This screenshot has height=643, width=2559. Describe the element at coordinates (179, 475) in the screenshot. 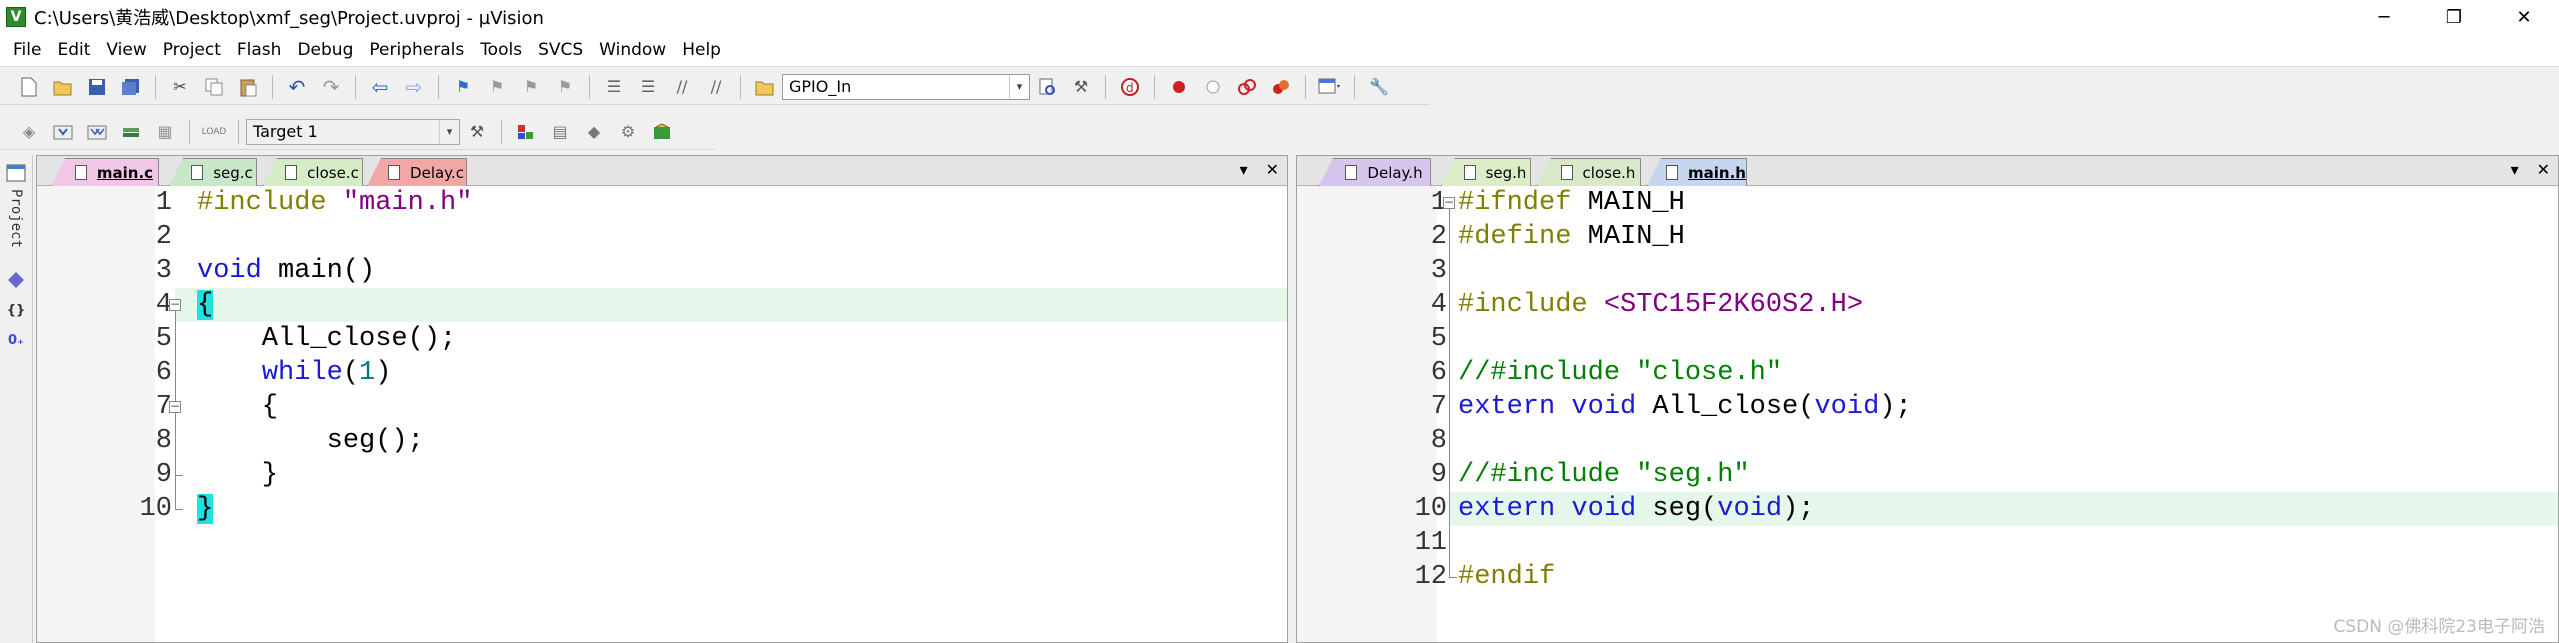

I see `fold-end` at that location.